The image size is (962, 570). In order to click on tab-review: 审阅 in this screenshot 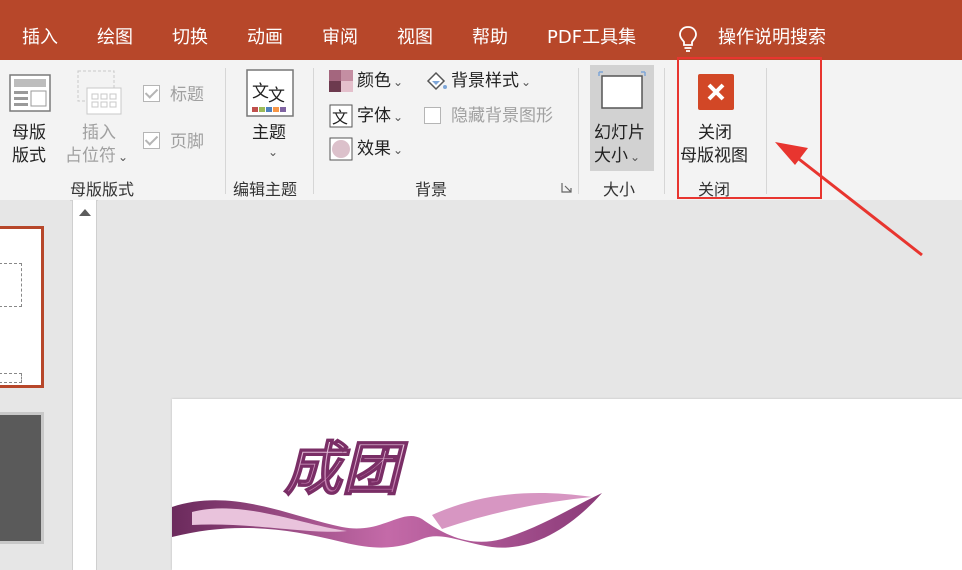, I will do `click(340, 38)`.